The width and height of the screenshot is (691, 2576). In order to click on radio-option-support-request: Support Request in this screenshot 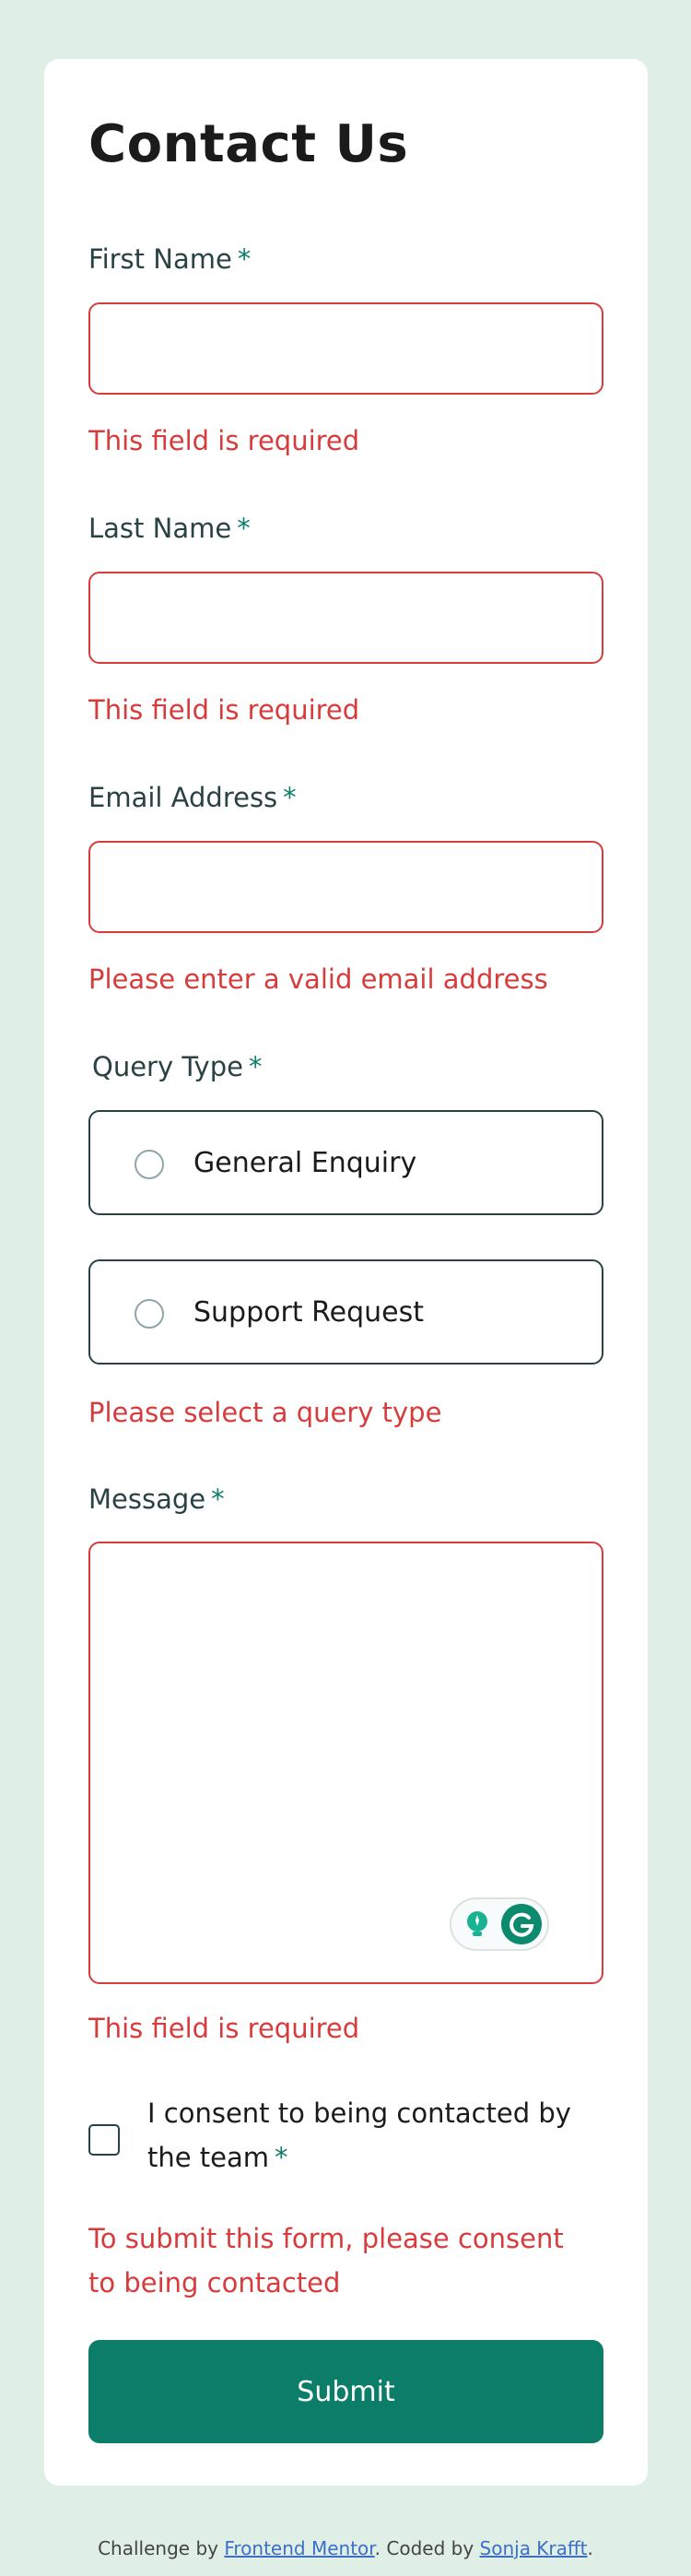, I will do `click(345, 1312)`.